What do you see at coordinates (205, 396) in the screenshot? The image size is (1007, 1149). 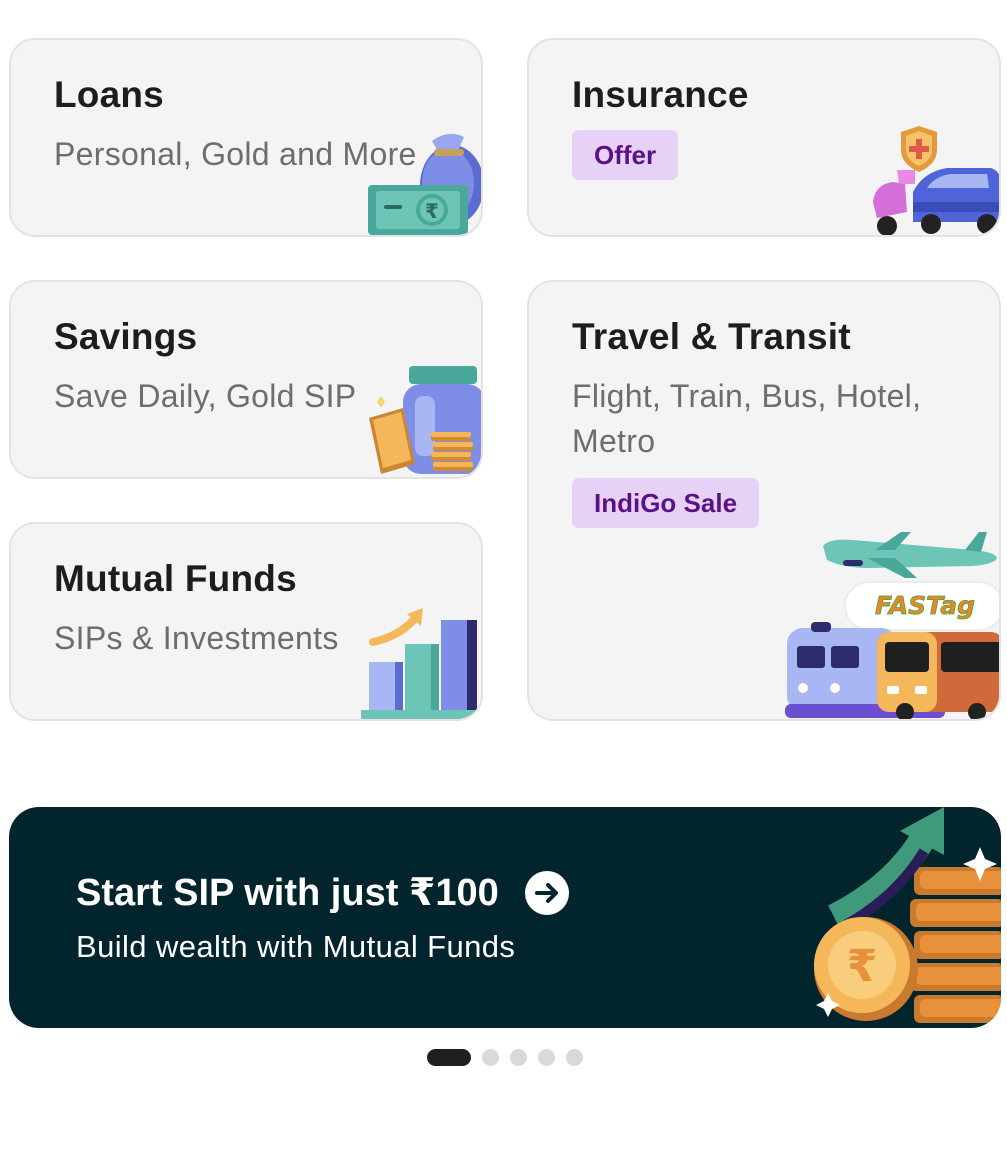 I see `savings-subtitle: Save Daily, Gold SIP` at bounding box center [205, 396].